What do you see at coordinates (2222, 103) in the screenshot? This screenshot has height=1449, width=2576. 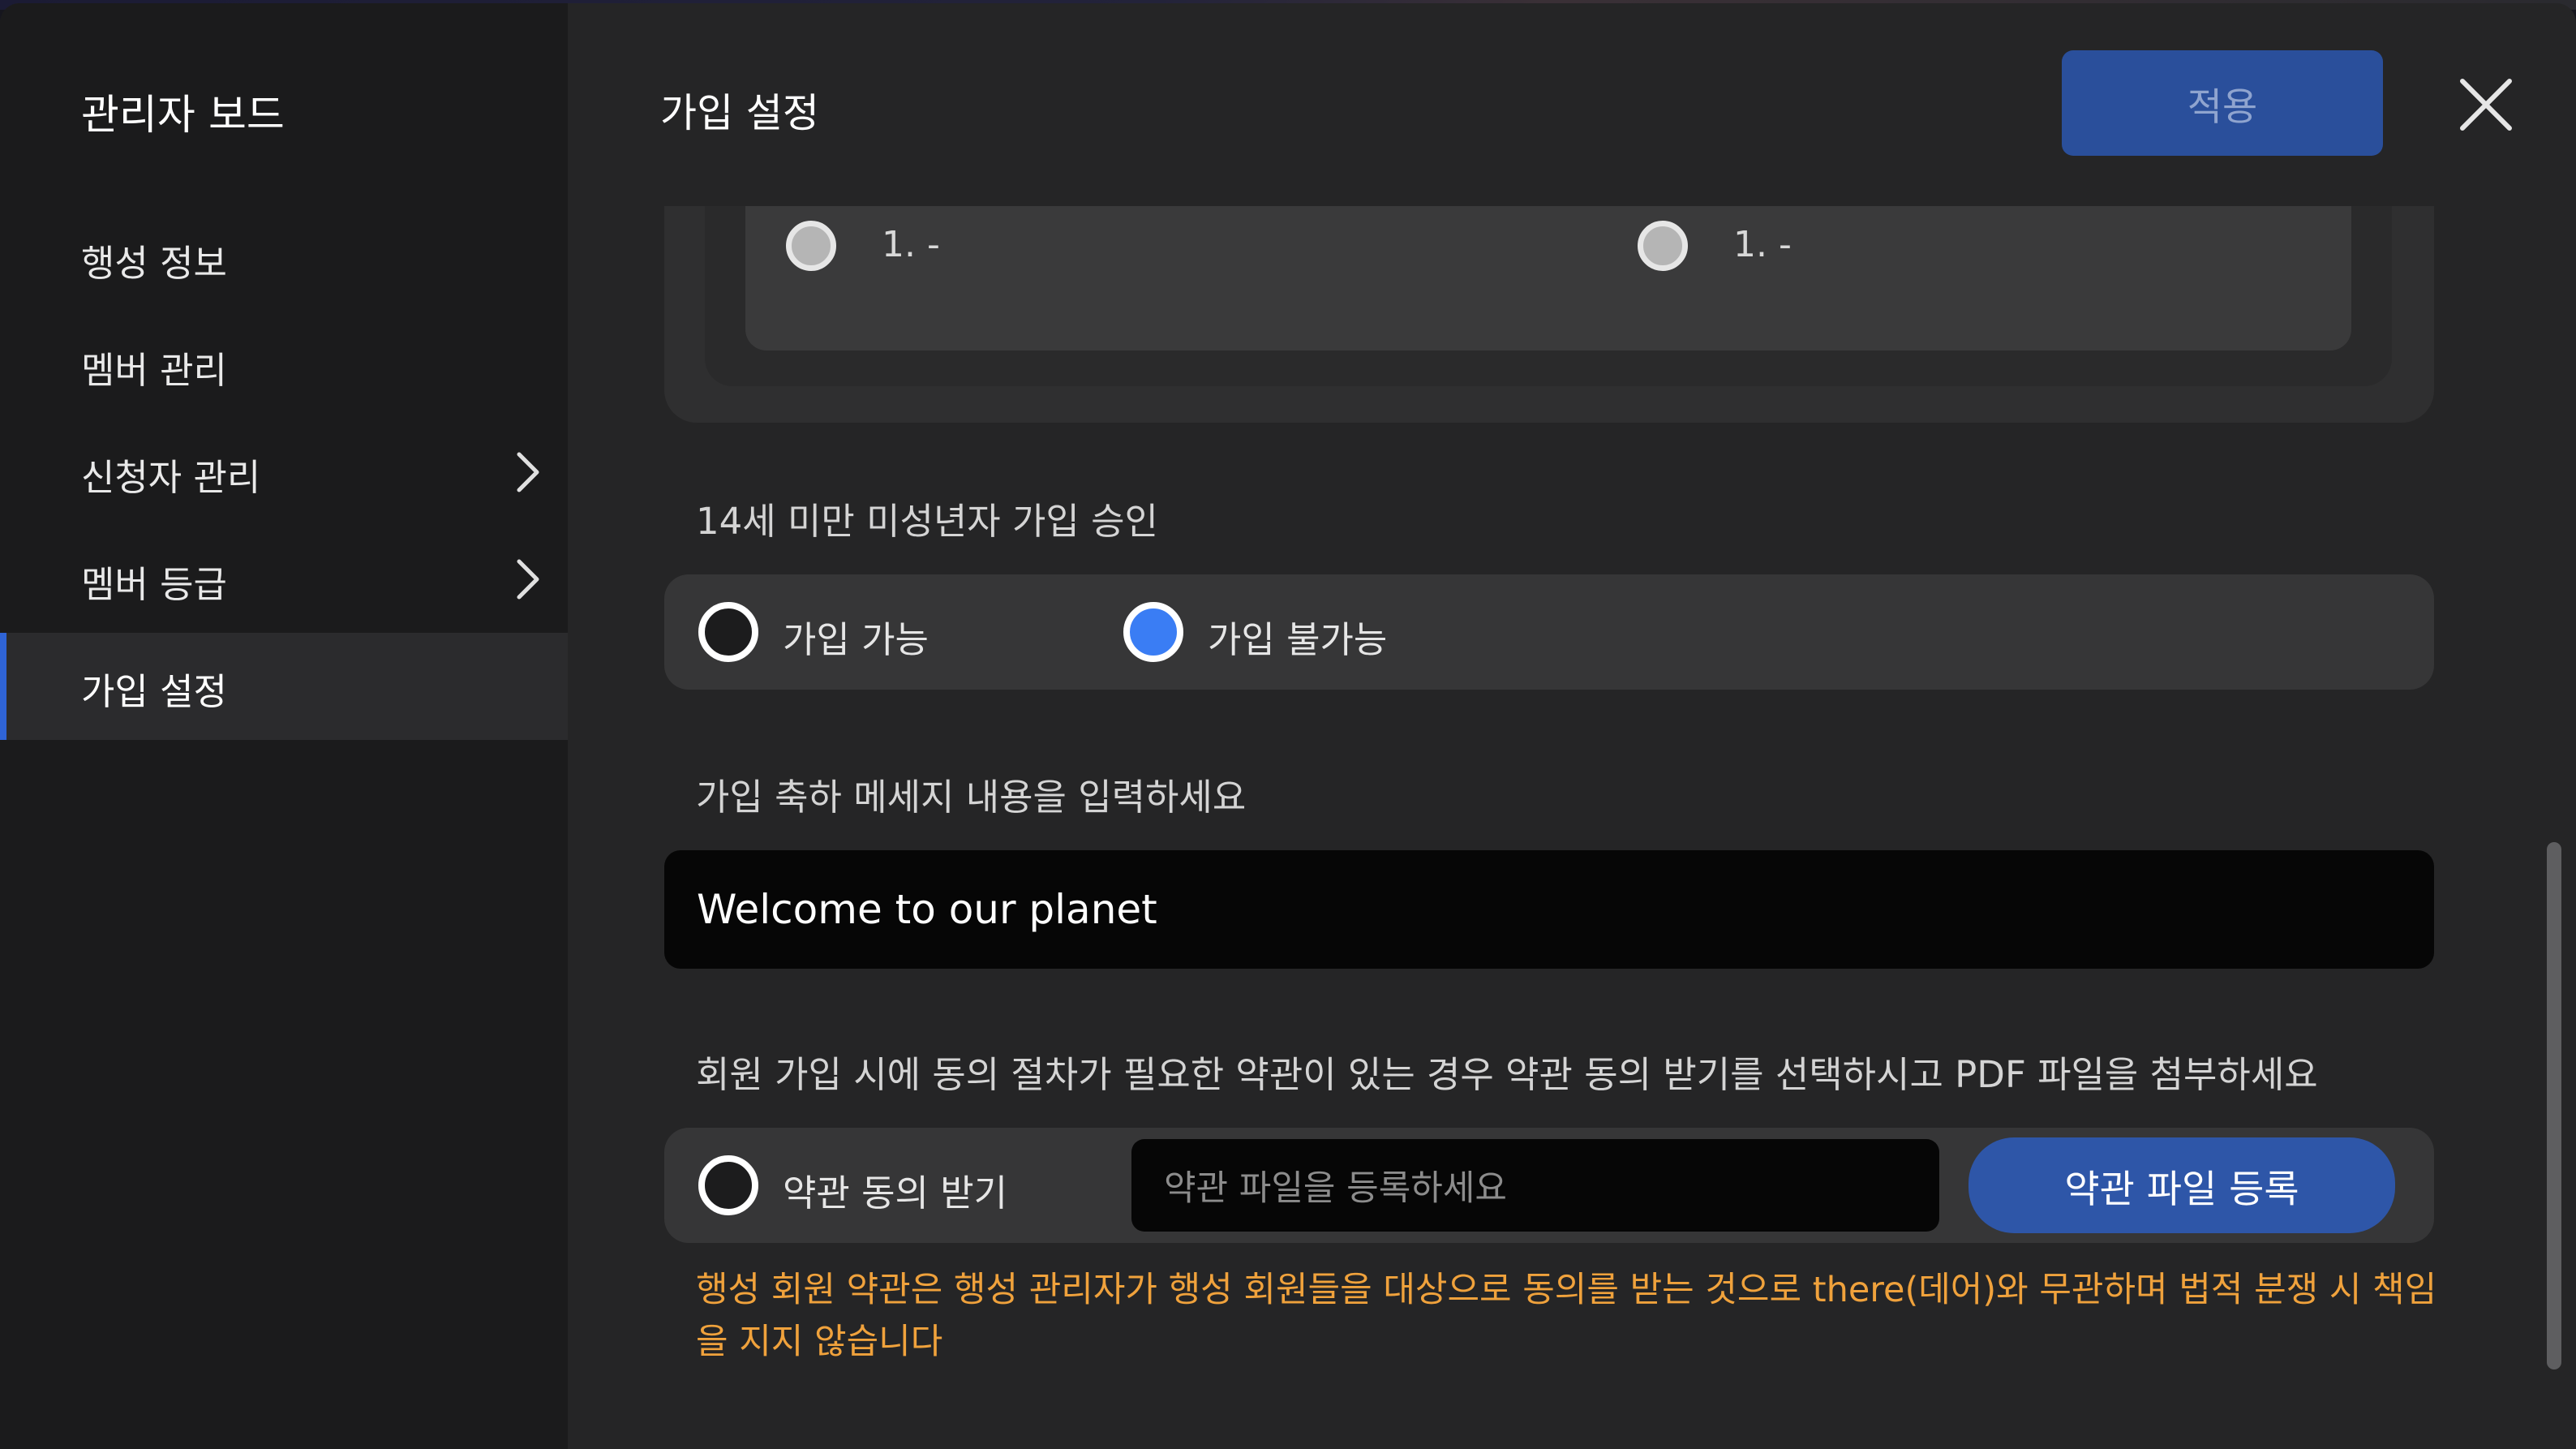 I see `apply-button: 적용` at bounding box center [2222, 103].